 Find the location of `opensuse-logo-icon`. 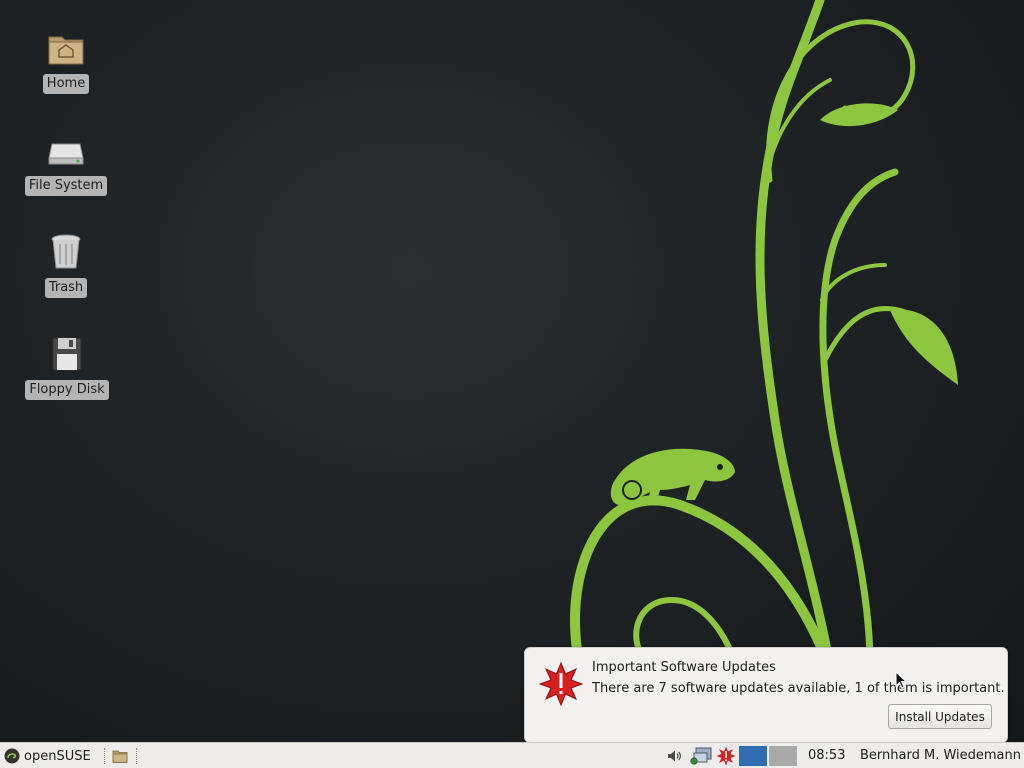

opensuse-logo-icon is located at coordinates (12, 756).